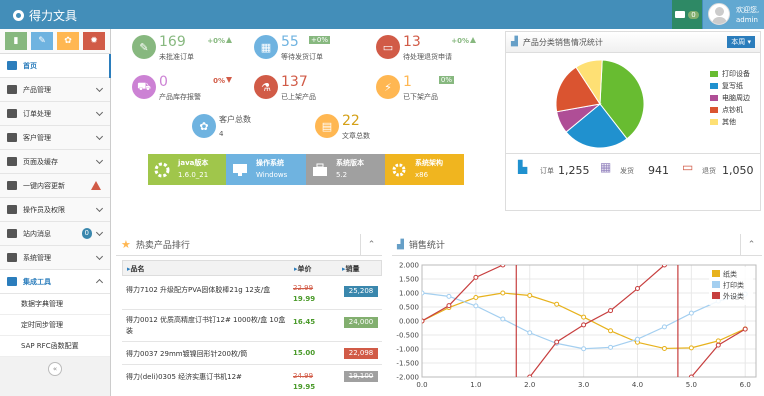 The image size is (764, 396). Describe the element at coordinates (688, 167) in the screenshot. I see `credit-card-icon: ▭` at that location.